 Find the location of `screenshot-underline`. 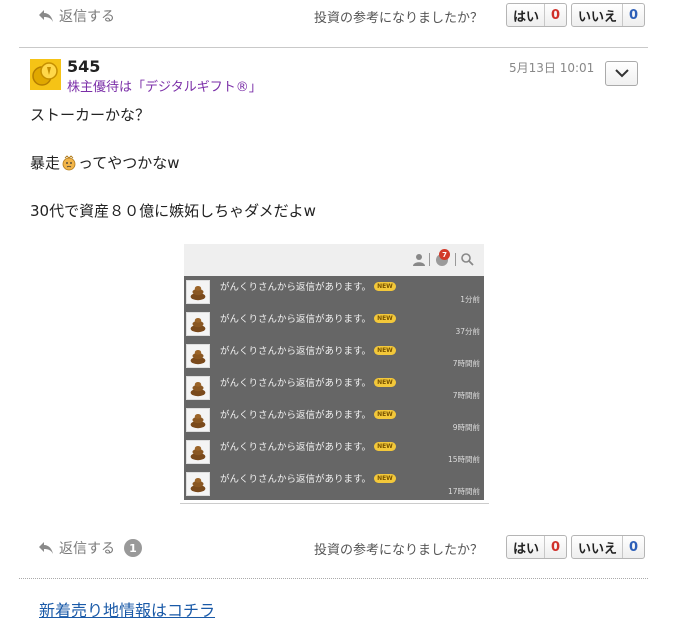

screenshot-underline is located at coordinates (334, 503).